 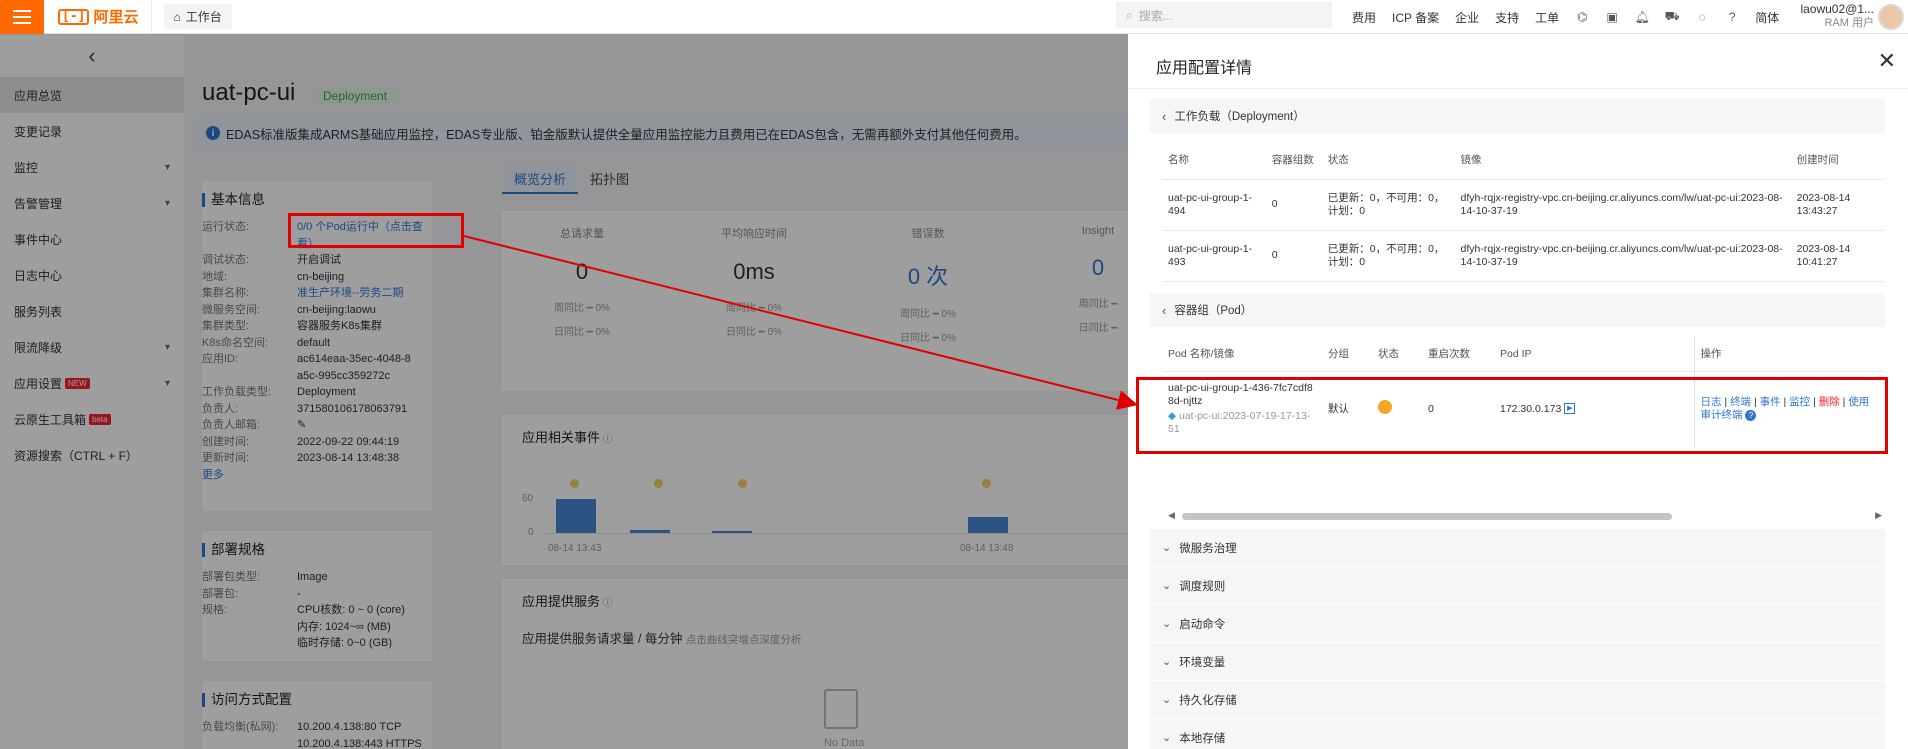 What do you see at coordinates (1594, 354) in the screenshot?
I see `col-pod-ip: Pod IP` at bounding box center [1594, 354].